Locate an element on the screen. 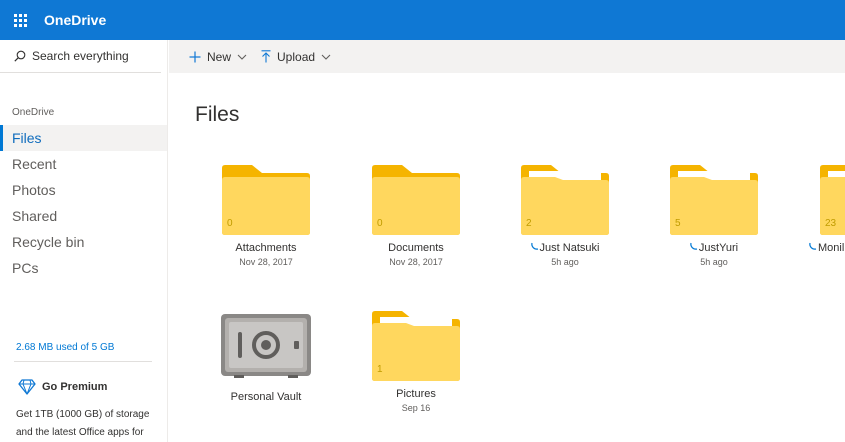 The height and width of the screenshot is (442, 845). item-count: 5 is located at coordinates (678, 223).